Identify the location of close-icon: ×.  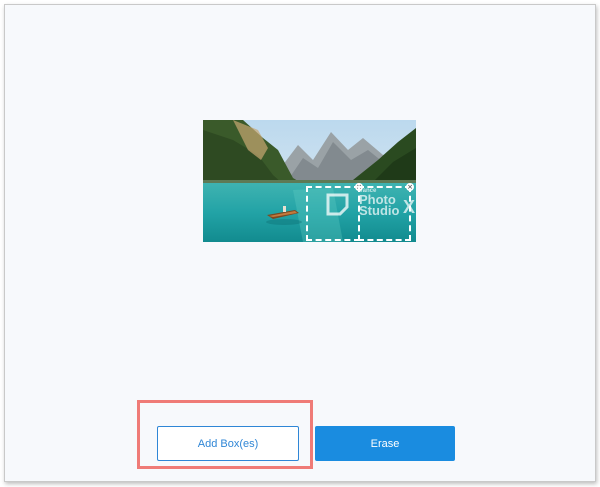
(410, 187).